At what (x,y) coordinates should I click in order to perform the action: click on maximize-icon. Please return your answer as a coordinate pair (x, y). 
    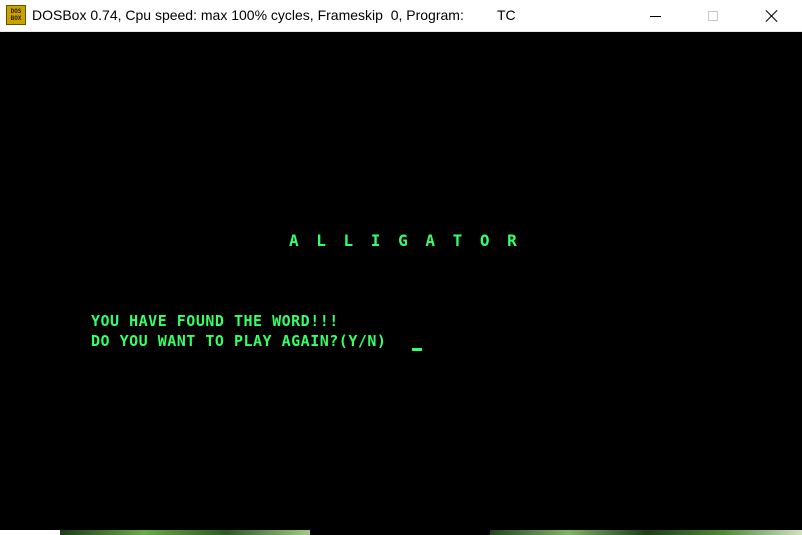
    Looking at the image, I should click on (713, 16).